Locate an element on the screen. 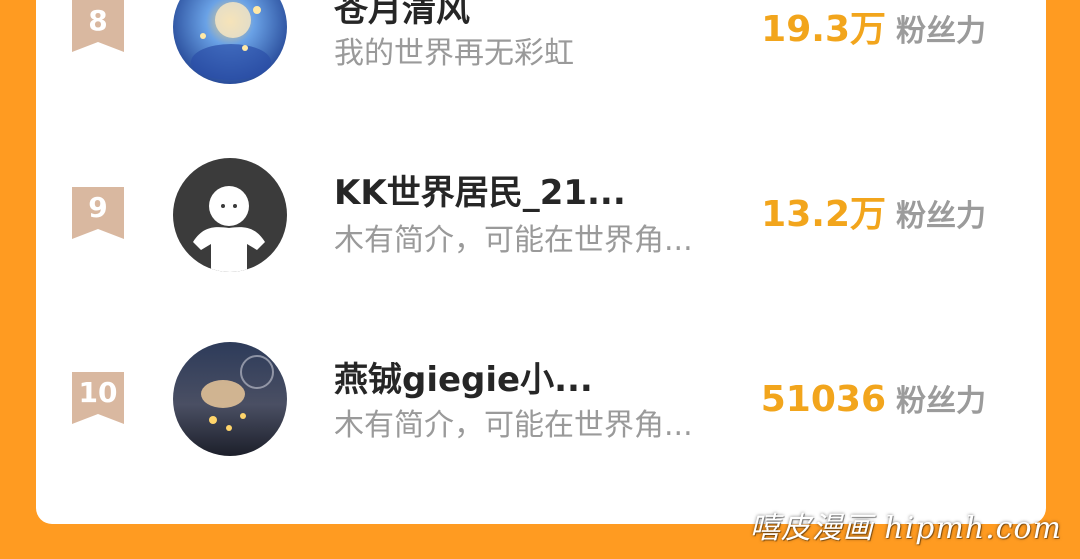  user-name: 苍月清风 is located at coordinates (402, 15).